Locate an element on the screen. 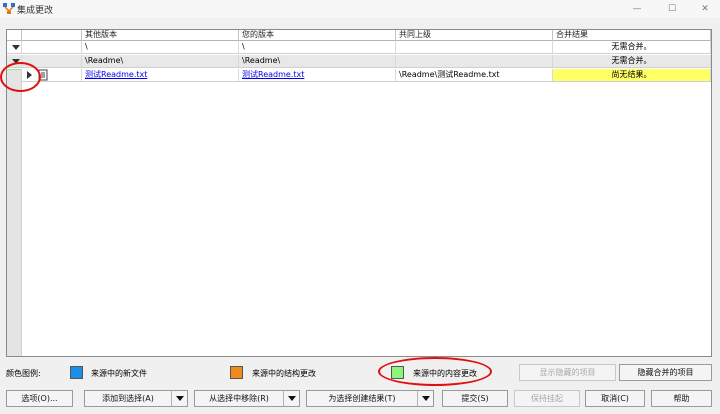 The image size is (720, 414). legend-swatch-new-file is located at coordinates (76, 372).